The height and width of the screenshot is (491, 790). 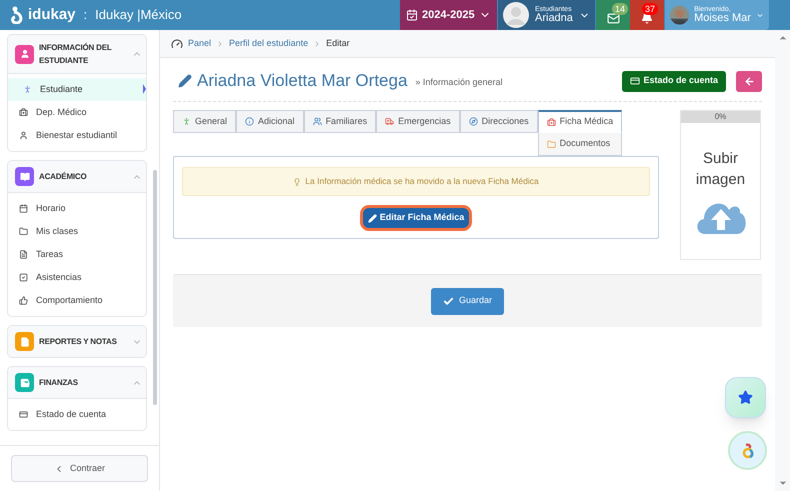 I want to click on assistant-button, so click(x=747, y=450).